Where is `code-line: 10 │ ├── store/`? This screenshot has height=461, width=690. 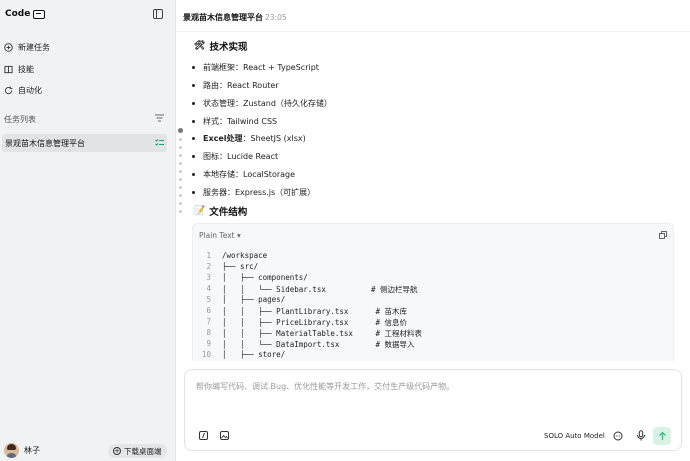
code-line: 10 │ ├── store/ is located at coordinates (243, 354).